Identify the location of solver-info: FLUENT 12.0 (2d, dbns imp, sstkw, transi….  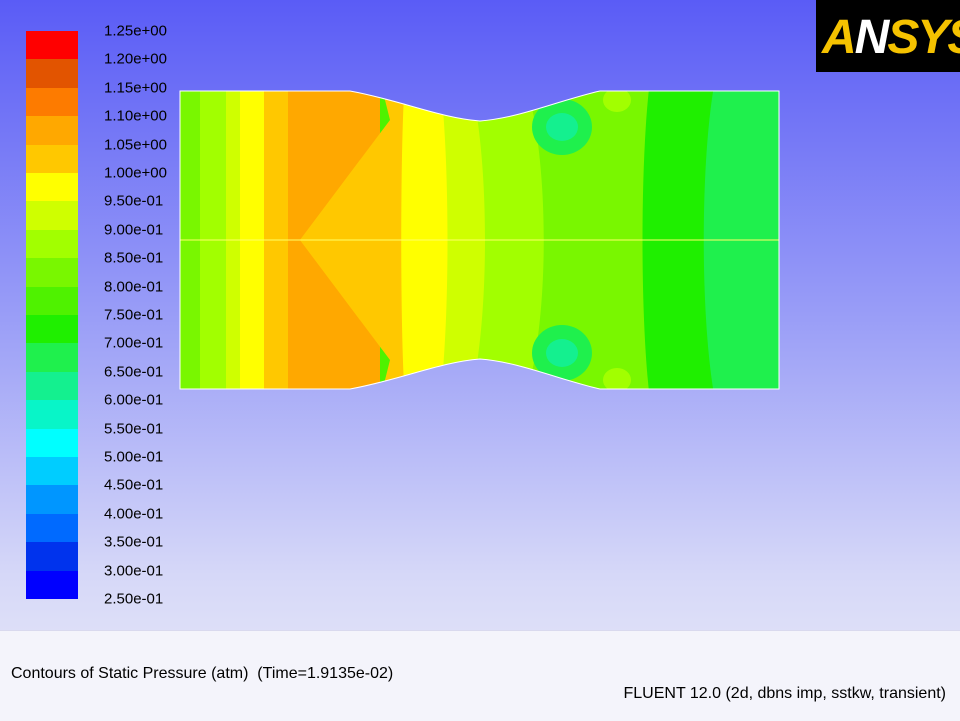
(785, 693).